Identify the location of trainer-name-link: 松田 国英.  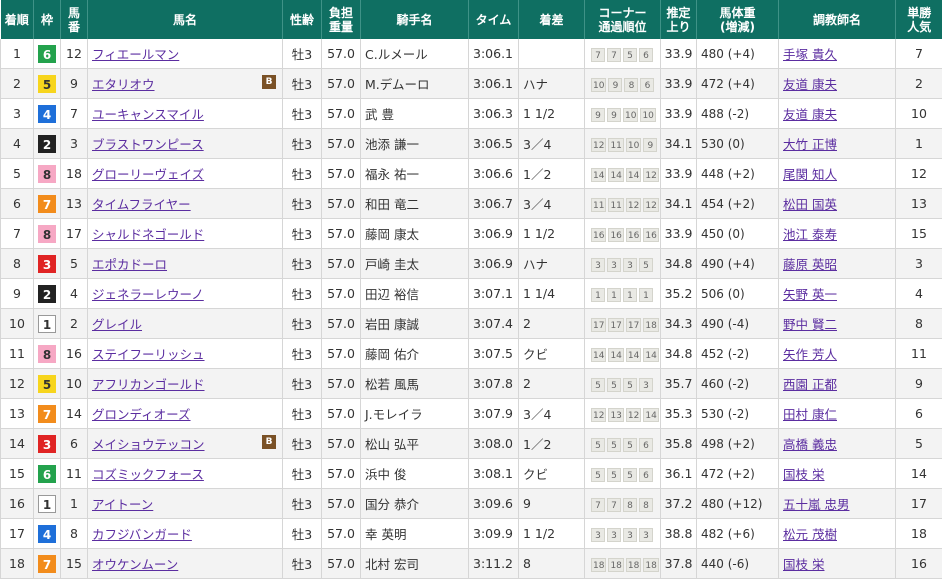
(810, 204).